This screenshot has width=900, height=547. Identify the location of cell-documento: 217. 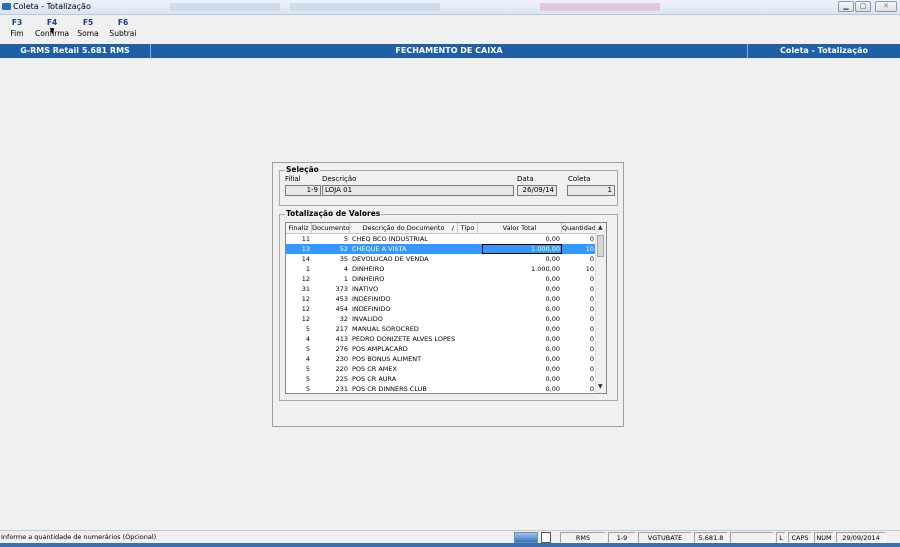
(341, 329).